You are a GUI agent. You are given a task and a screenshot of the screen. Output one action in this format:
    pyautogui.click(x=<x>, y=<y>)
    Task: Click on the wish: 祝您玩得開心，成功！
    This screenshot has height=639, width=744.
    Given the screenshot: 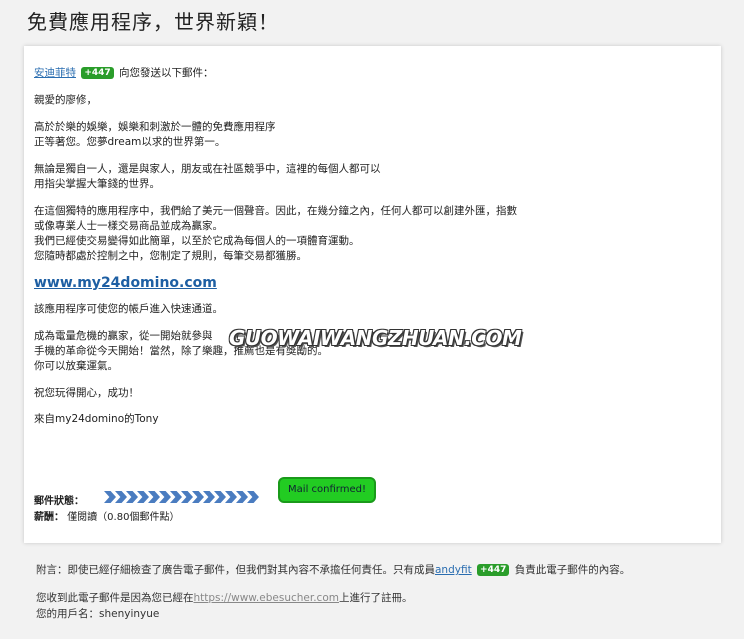 What is the action you would take?
    pyautogui.click(x=86, y=393)
    